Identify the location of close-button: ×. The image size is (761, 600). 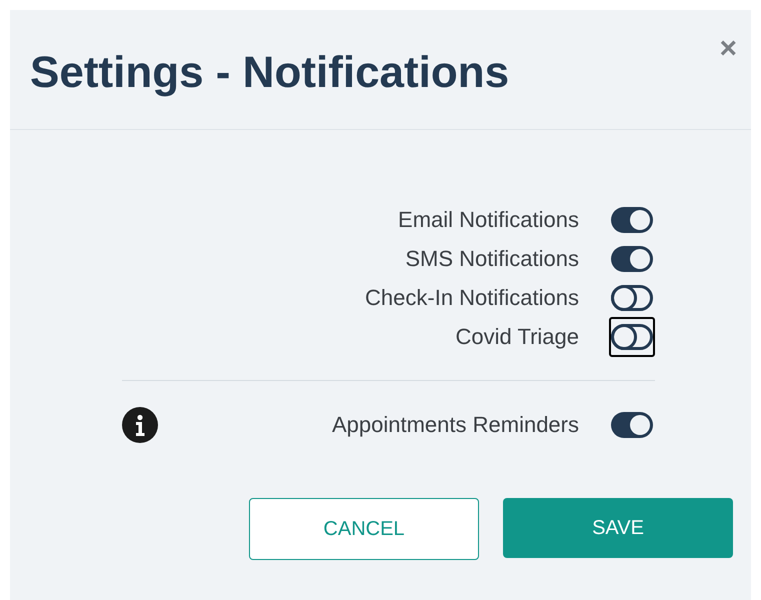
(728, 49).